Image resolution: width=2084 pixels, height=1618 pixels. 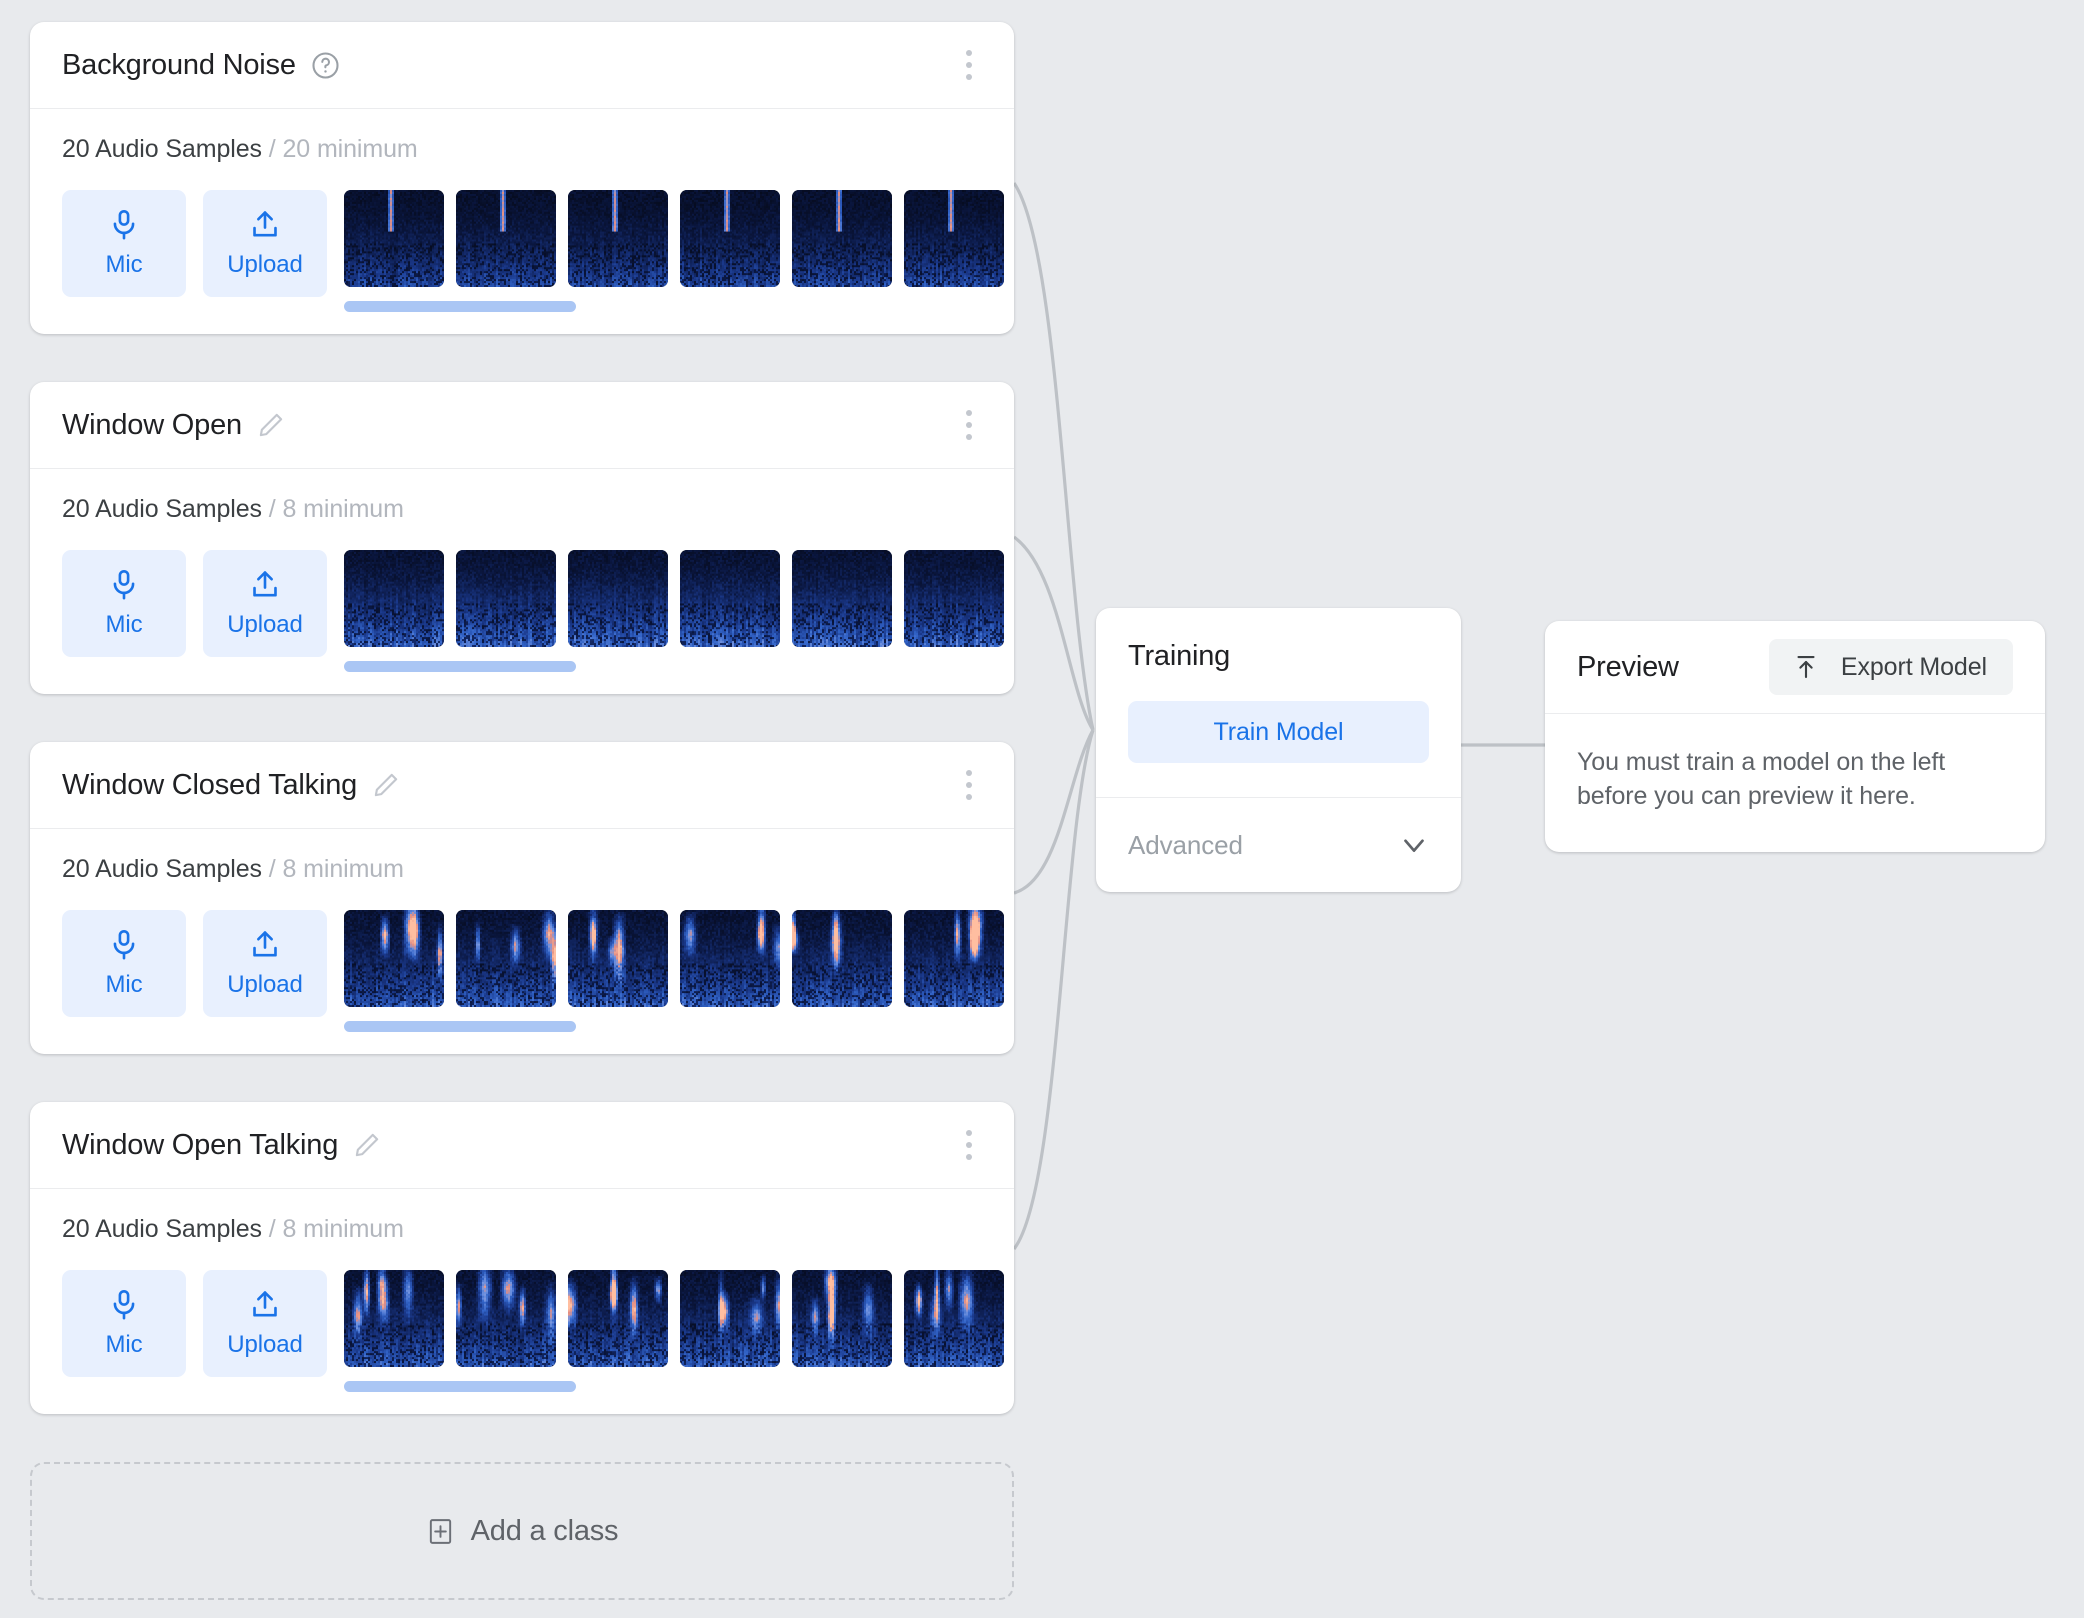 What do you see at coordinates (200, 1144) in the screenshot?
I see `class-title: Window Open Talking` at bounding box center [200, 1144].